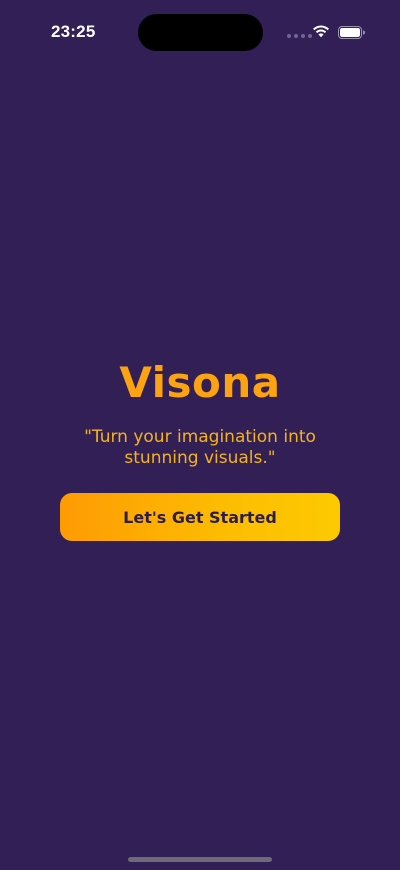 The width and height of the screenshot is (400, 870). Describe the element at coordinates (200, 517) in the screenshot. I see `get-started-button: Let's Get Started` at that location.